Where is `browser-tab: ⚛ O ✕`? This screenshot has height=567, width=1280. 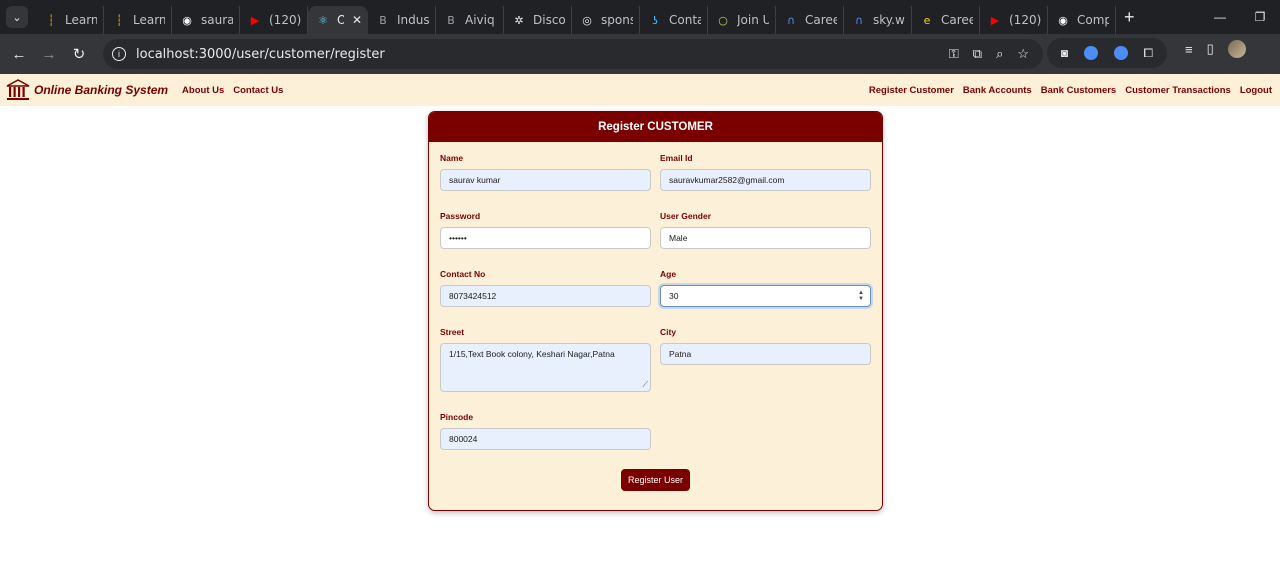 browser-tab: ⚛ O ✕ is located at coordinates (338, 20).